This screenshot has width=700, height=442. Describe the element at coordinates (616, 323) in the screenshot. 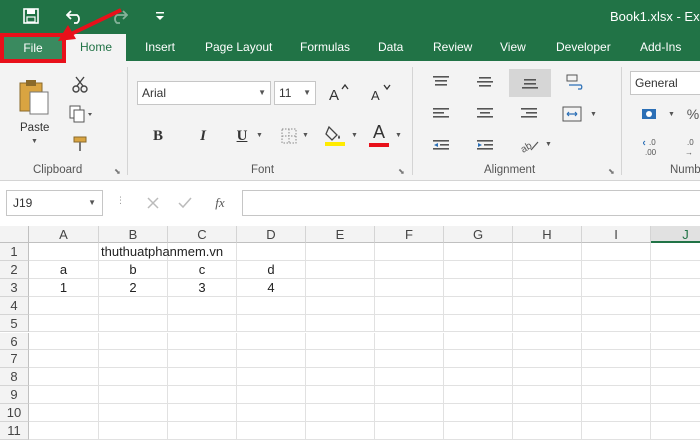

I see `cell-i5` at that location.